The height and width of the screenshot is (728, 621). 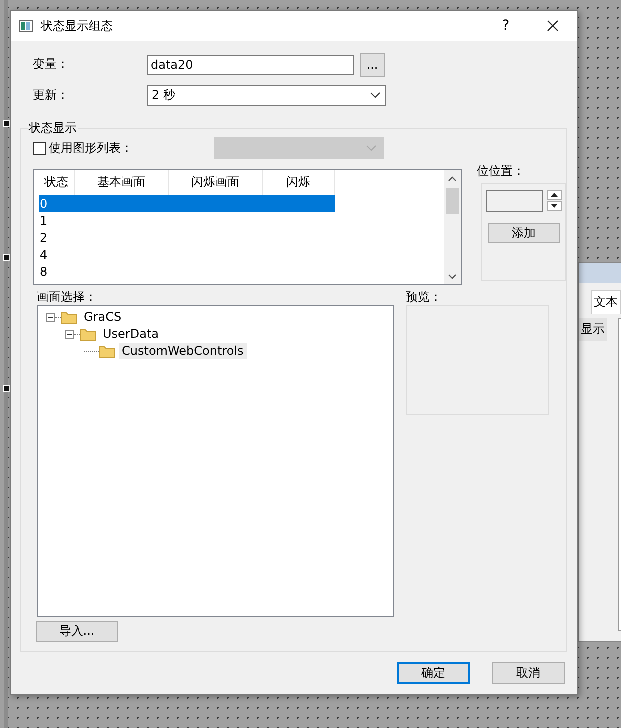 I want to click on scrollbar, so click(x=452, y=227).